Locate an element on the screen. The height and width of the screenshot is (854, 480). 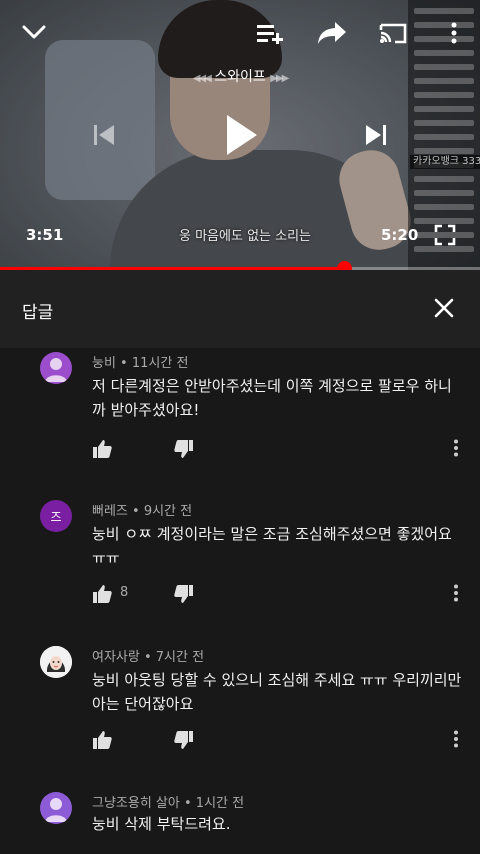
reply-author: 뻐레즈 is located at coordinates (110, 511).